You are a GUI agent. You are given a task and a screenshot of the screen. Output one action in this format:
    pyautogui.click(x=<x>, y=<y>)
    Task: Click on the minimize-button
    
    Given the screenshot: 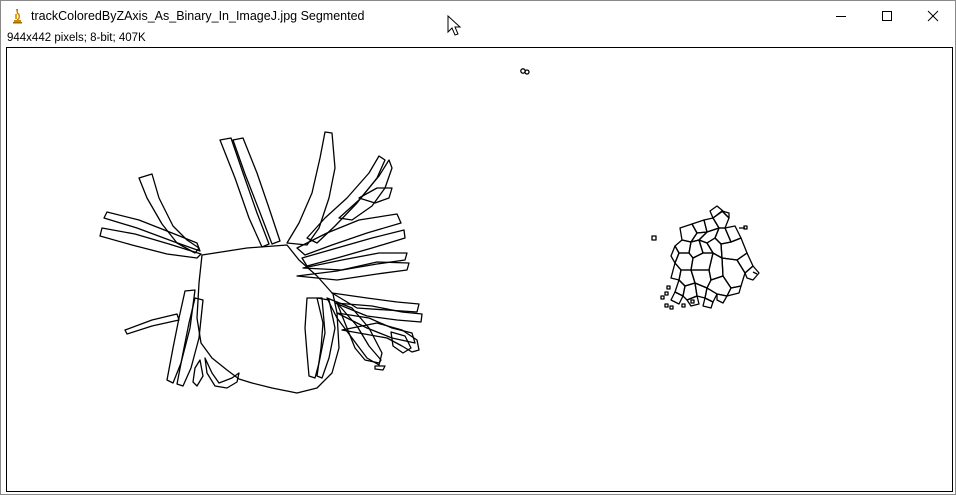 What is the action you would take?
    pyautogui.click(x=841, y=16)
    